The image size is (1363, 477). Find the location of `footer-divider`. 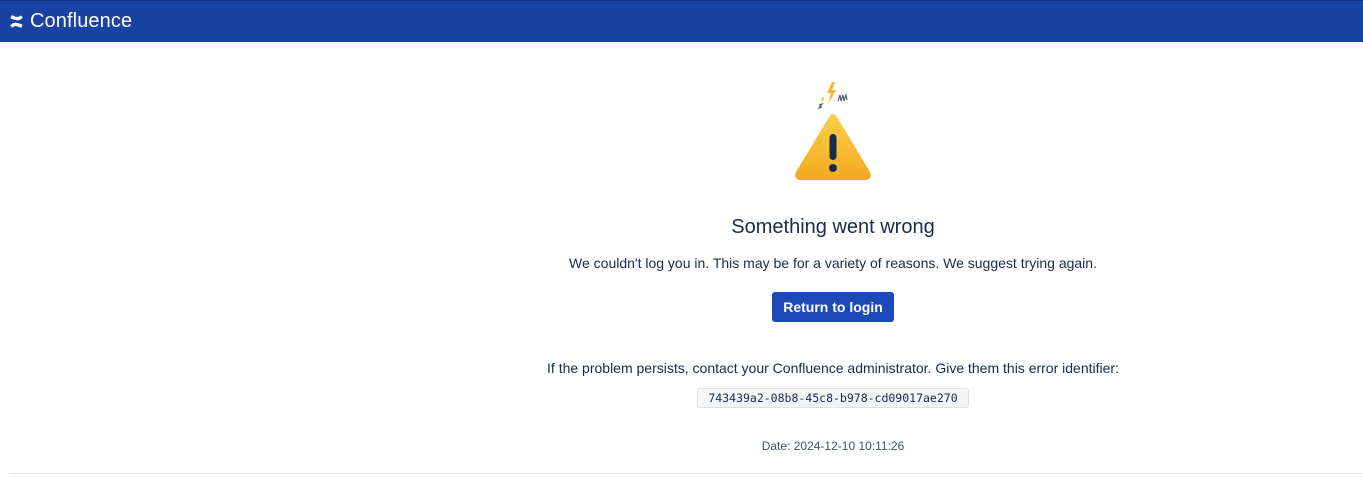

footer-divider is located at coordinates (686, 473).